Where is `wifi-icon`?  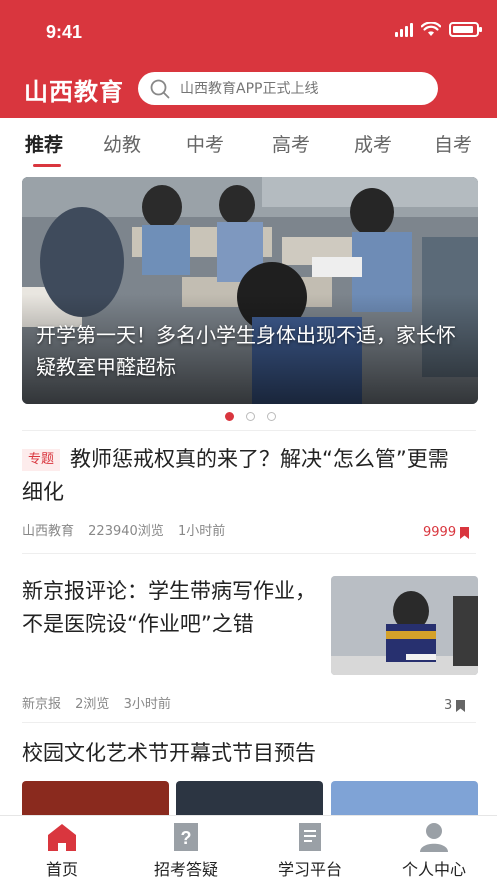 wifi-icon is located at coordinates (431, 29).